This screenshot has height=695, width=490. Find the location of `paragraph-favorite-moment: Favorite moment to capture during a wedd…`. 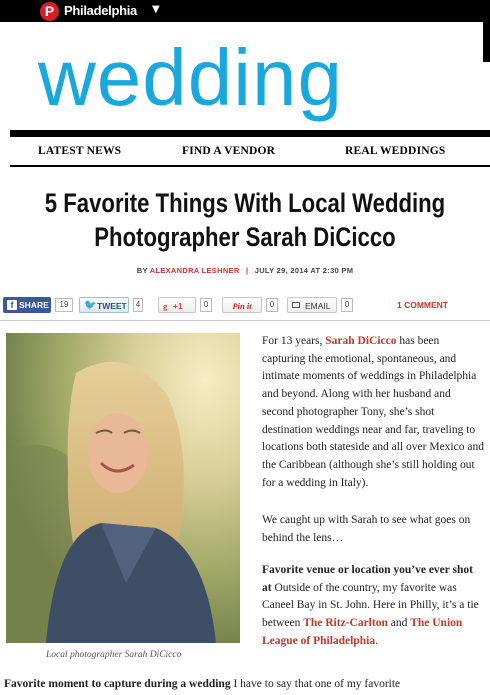

paragraph-favorite-moment: Favorite moment to capture during a wedd… is located at coordinates (247, 684).